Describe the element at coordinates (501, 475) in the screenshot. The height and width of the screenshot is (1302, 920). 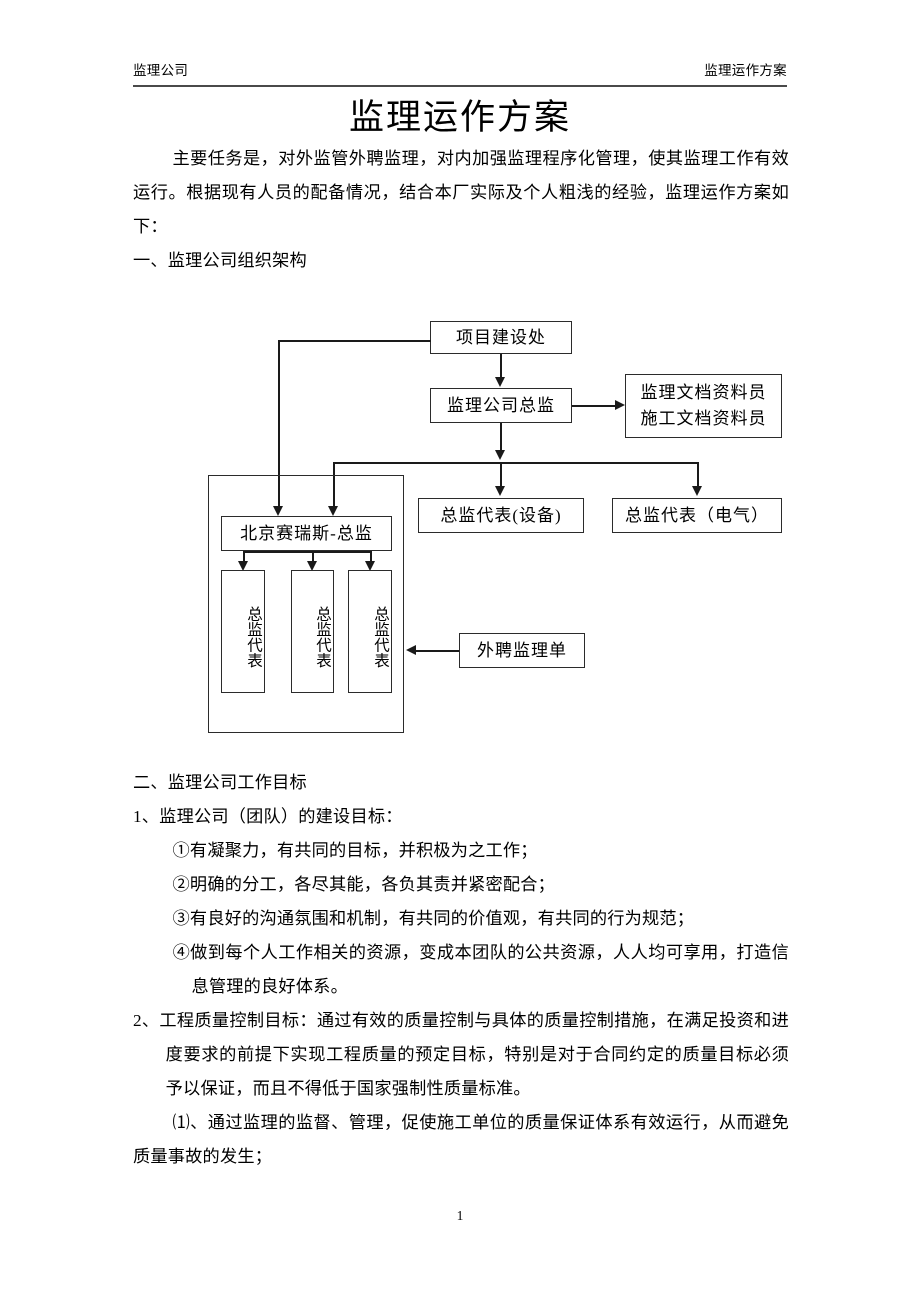
I see `connector-bus-drop-middle` at that location.